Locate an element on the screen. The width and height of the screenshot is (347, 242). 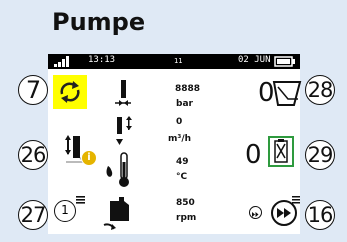
page-title: Pumpe is located at coordinates (99, 22).